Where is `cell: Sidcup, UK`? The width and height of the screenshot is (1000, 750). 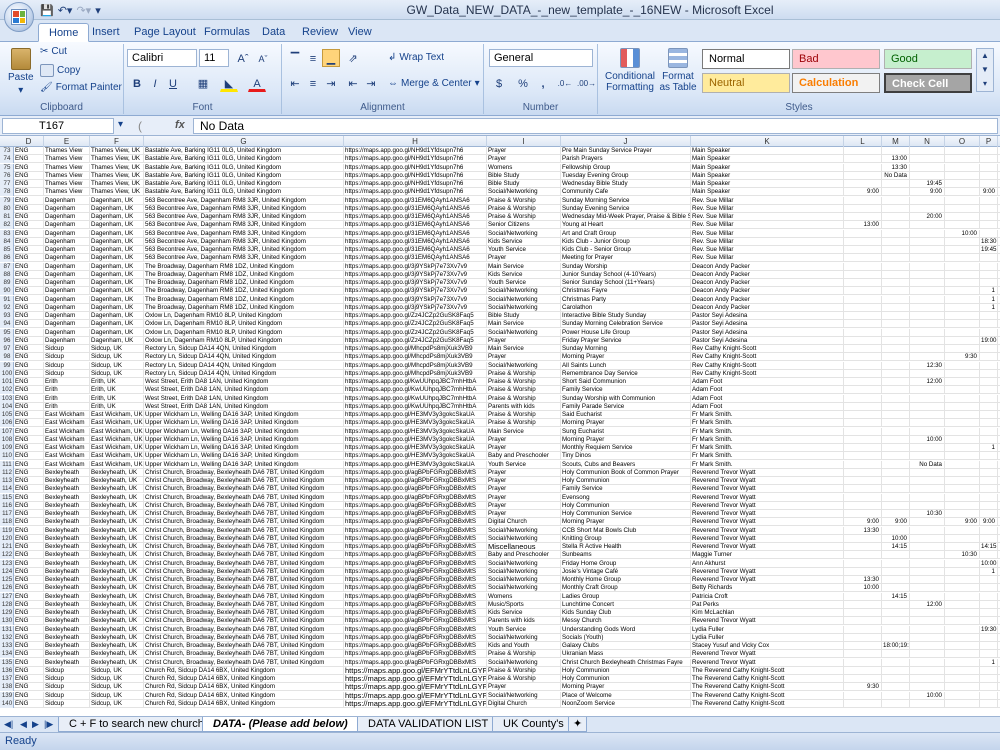 cell: Sidcup, UK is located at coordinates (117, 695).